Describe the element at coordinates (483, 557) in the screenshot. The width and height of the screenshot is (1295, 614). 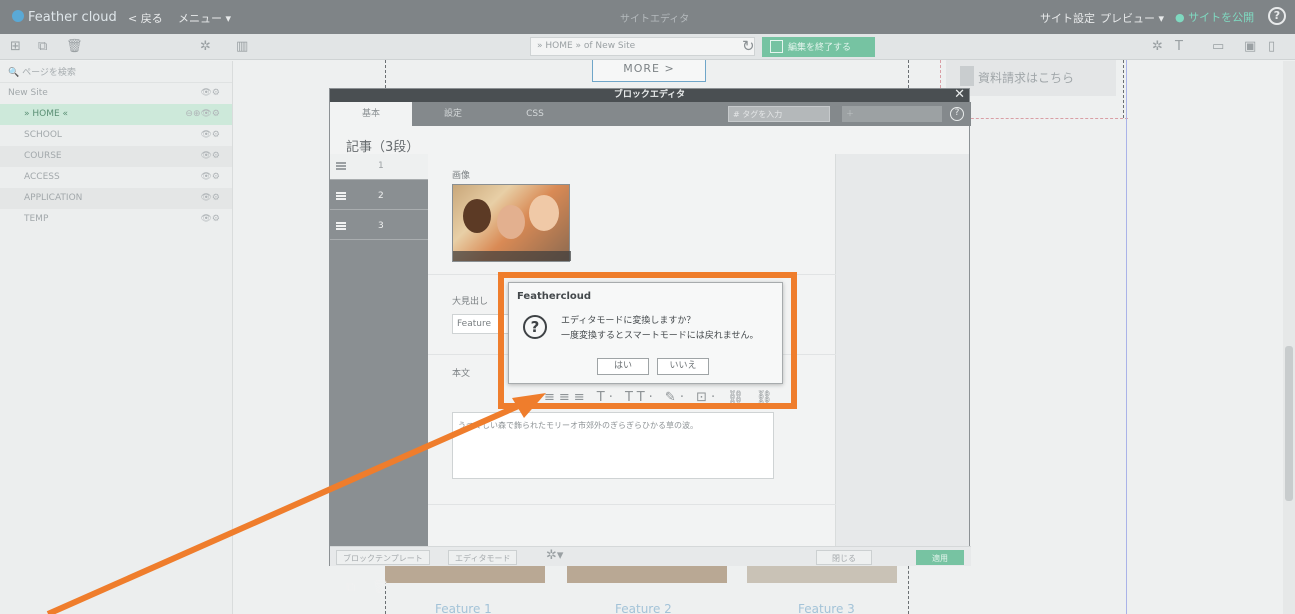
I see `editor-mode-button: エディタモード` at that location.